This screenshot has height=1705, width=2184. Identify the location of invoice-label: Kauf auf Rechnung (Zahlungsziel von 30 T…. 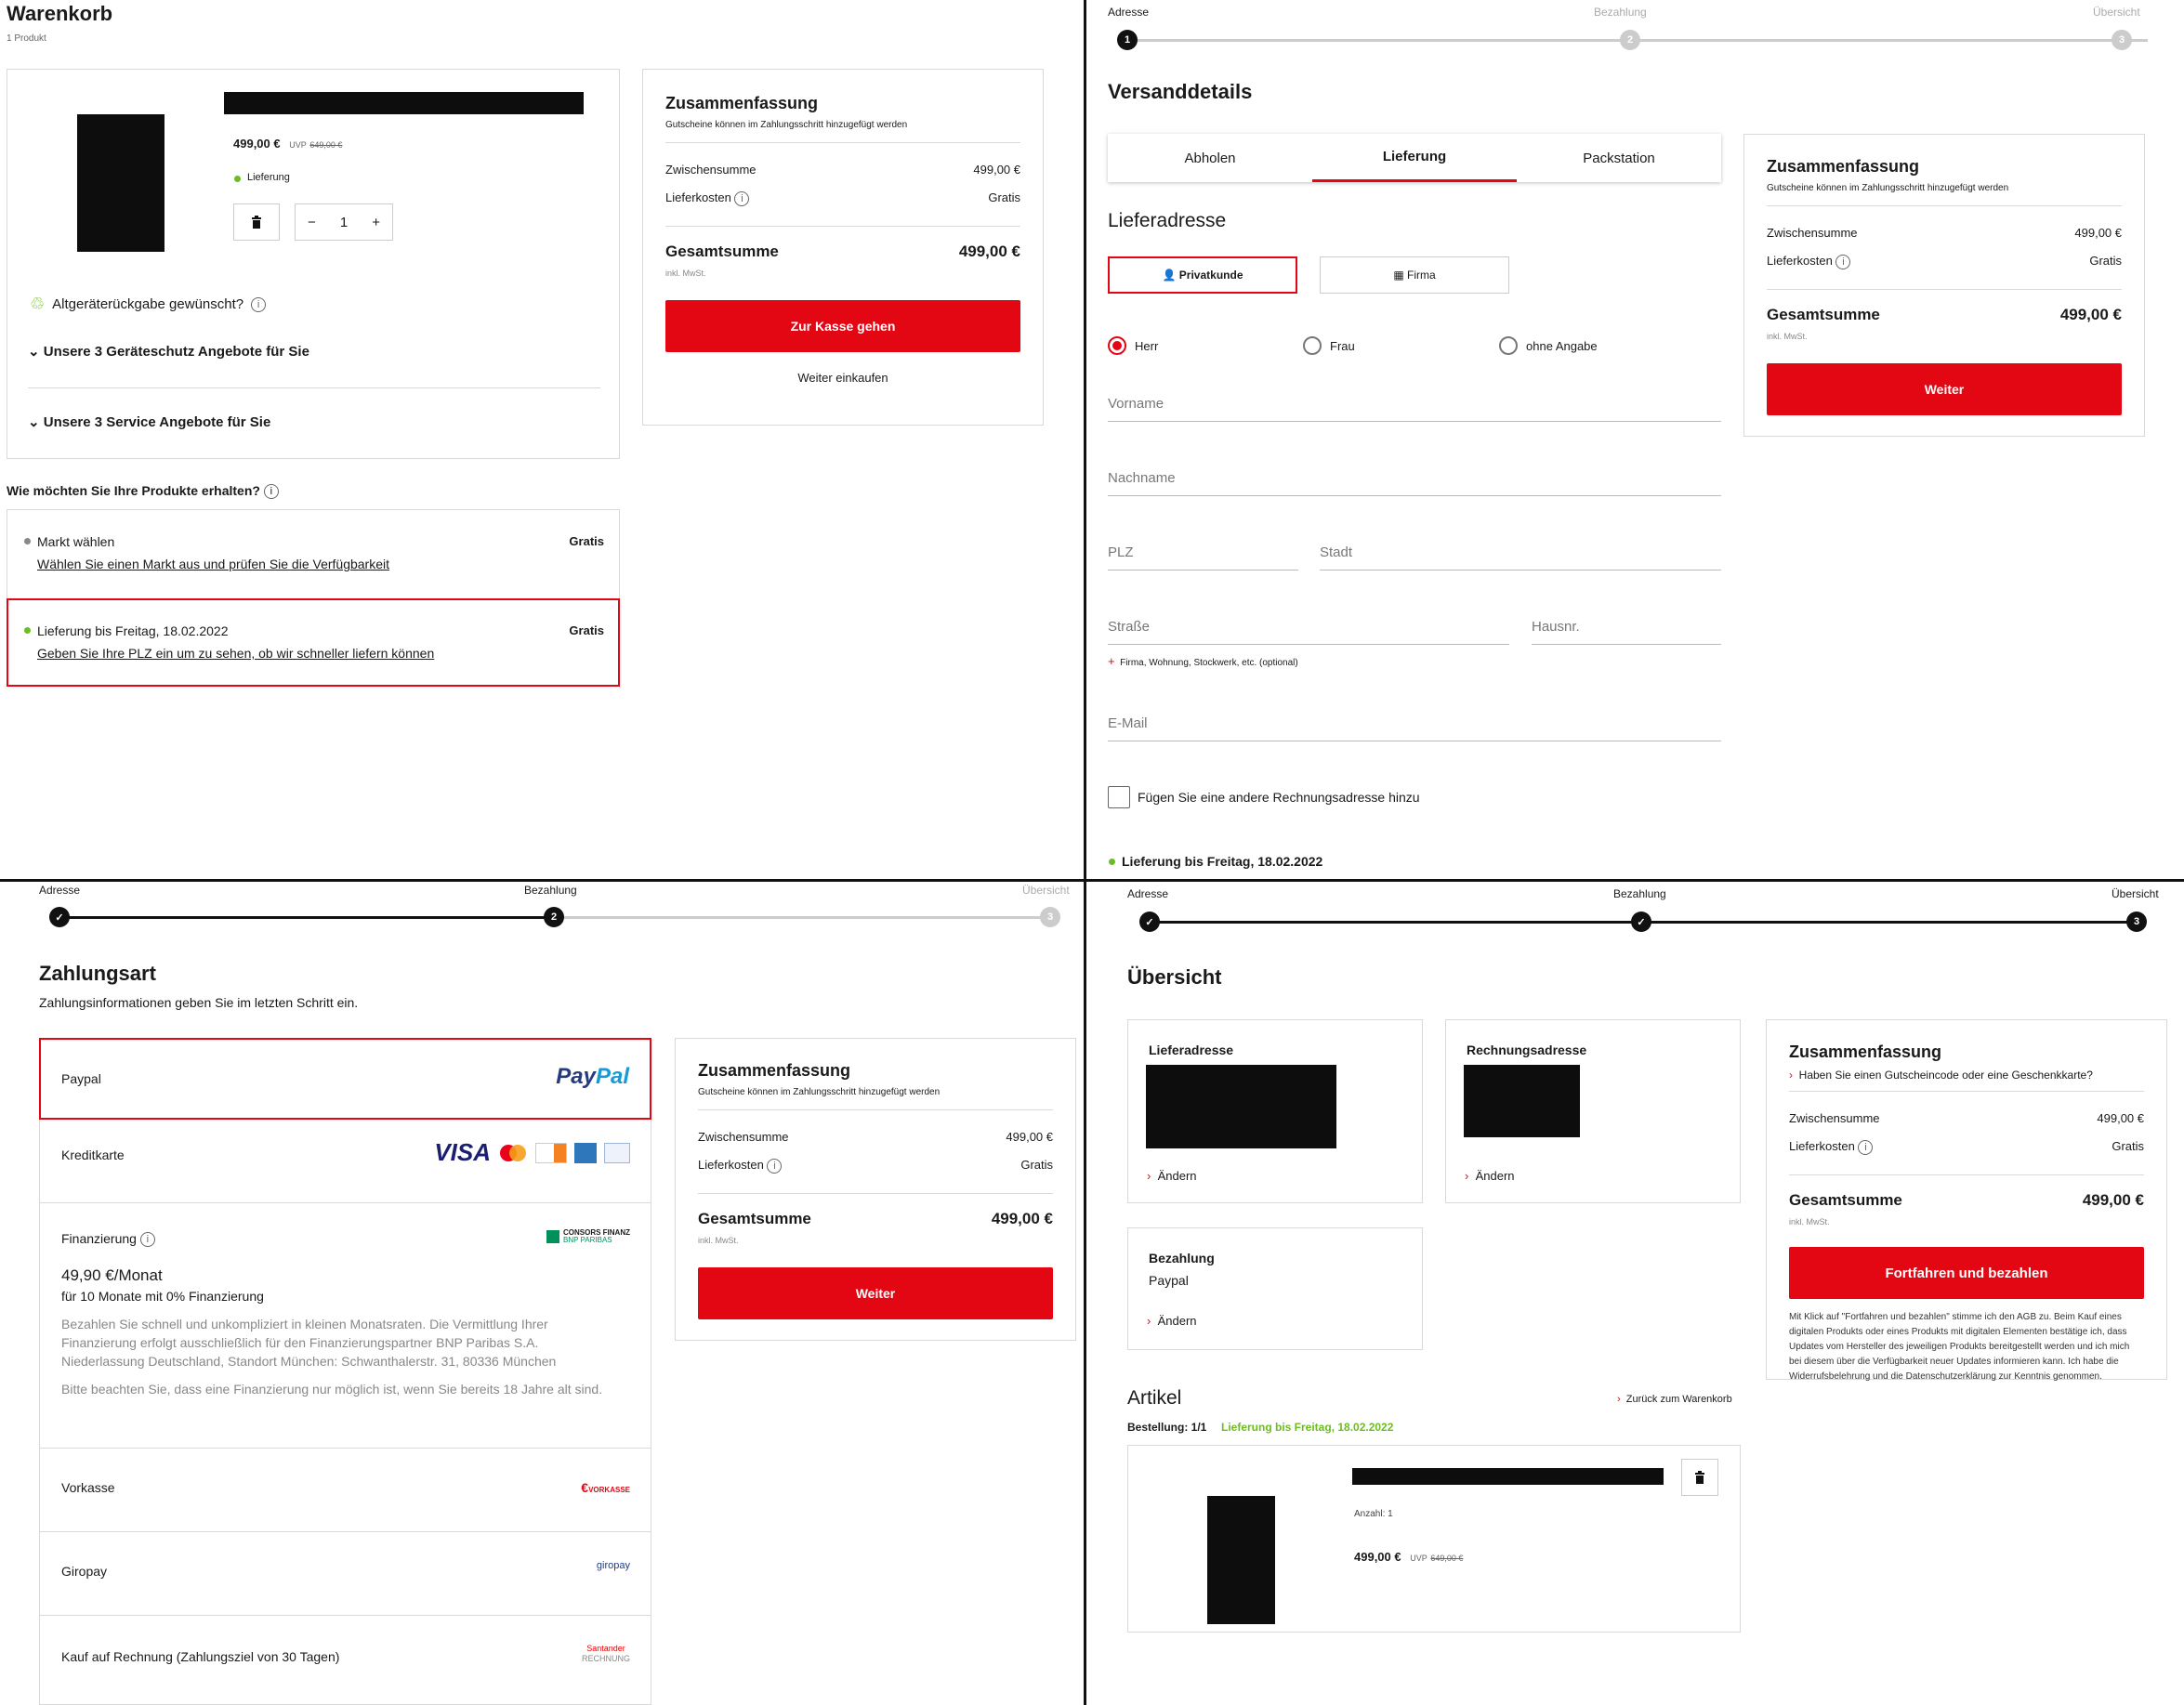
(200, 1656).